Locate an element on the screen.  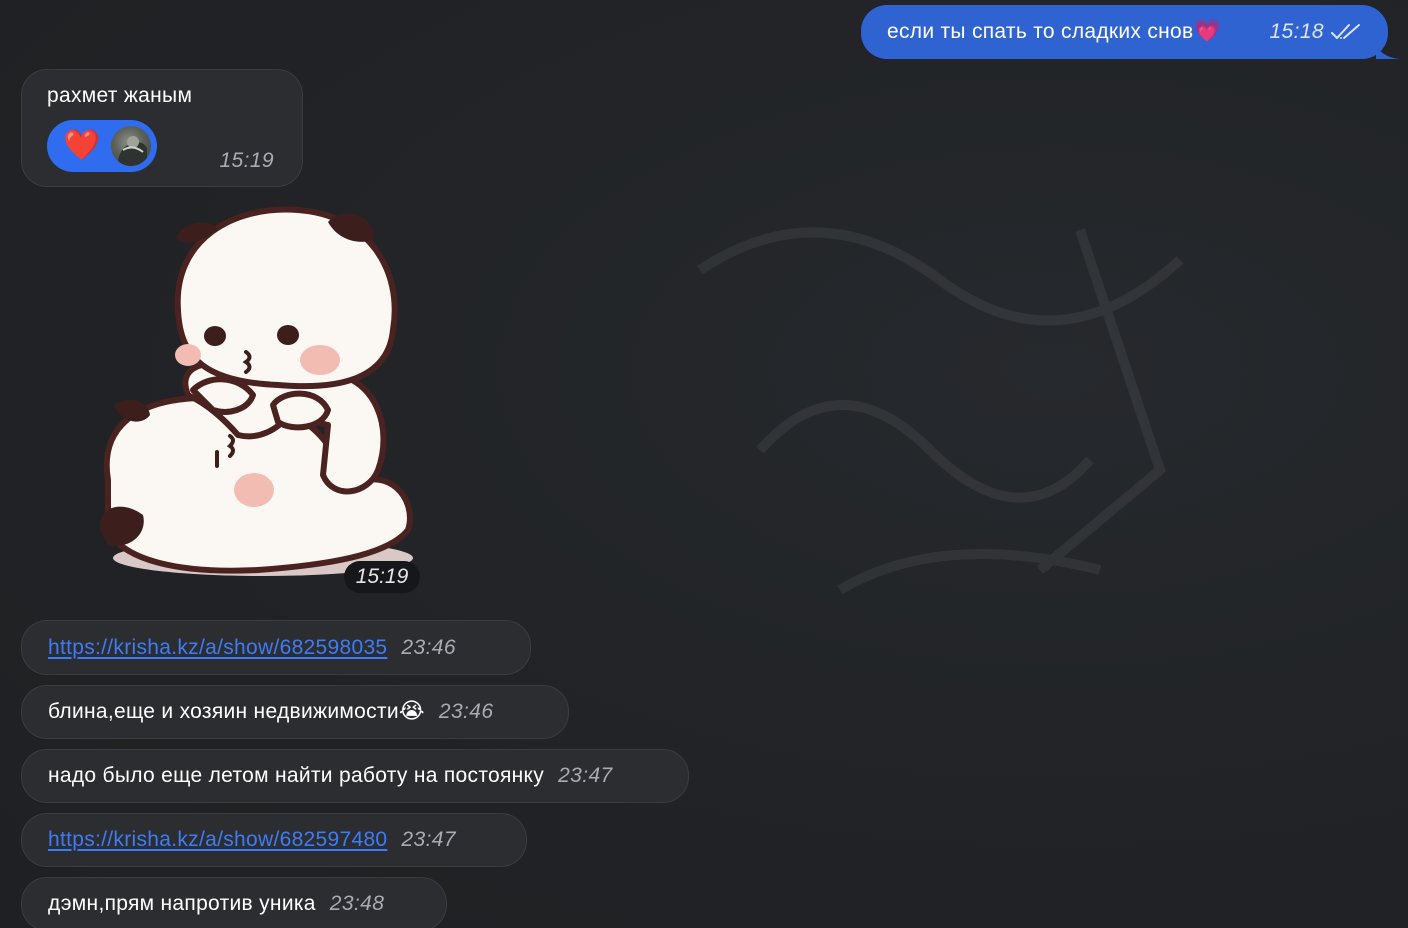
message-time: 15:19 is located at coordinates (246, 160).